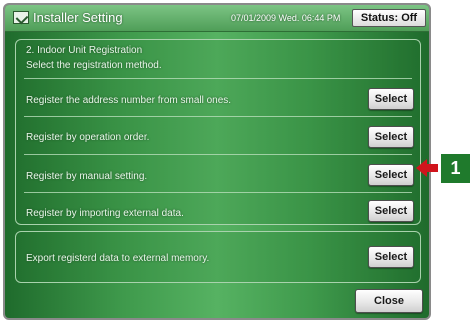 The width and height of the screenshot is (474, 323). What do you see at coordinates (455, 168) in the screenshot?
I see `callout-number-badge: 1` at bounding box center [455, 168].